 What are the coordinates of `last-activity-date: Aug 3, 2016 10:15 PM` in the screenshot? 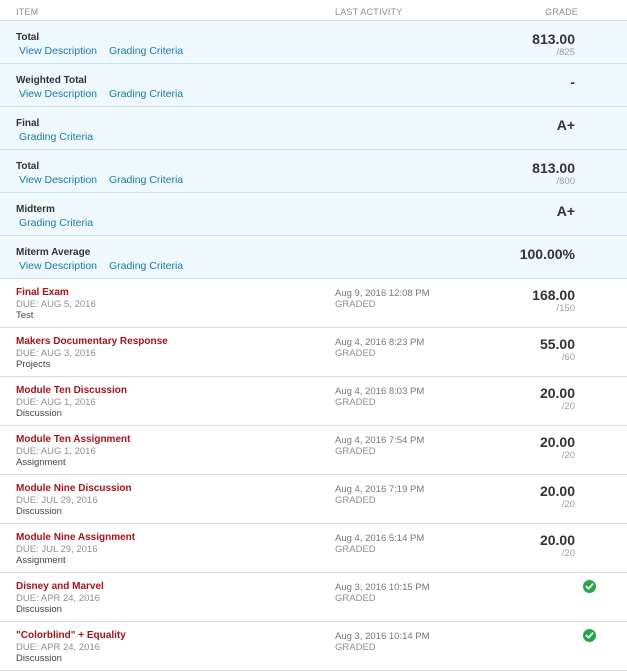 It's located at (382, 587).